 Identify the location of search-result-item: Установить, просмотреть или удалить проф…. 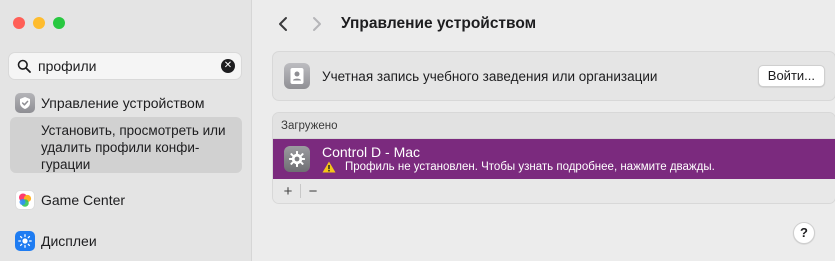
(126, 145).